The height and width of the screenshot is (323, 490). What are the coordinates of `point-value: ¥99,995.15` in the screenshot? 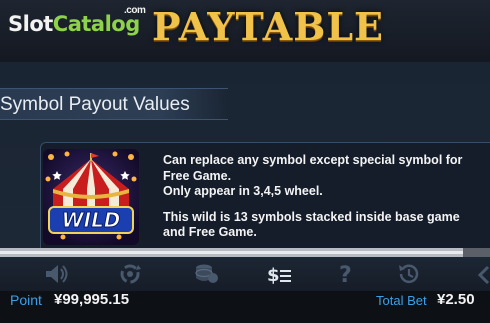 It's located at (92, 299).